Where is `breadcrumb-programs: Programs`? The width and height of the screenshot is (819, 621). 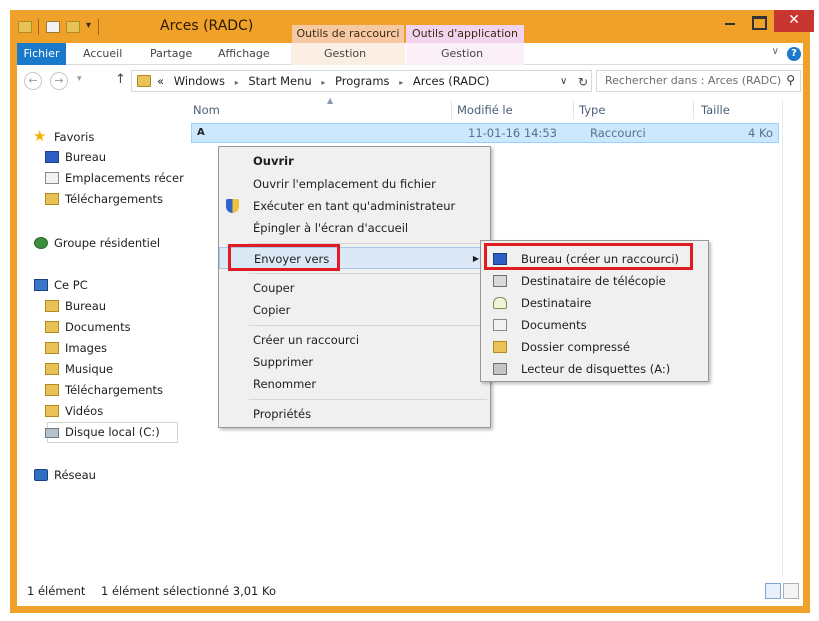
breadcrumb-programs: Programs is located at coordinates (362, 81).